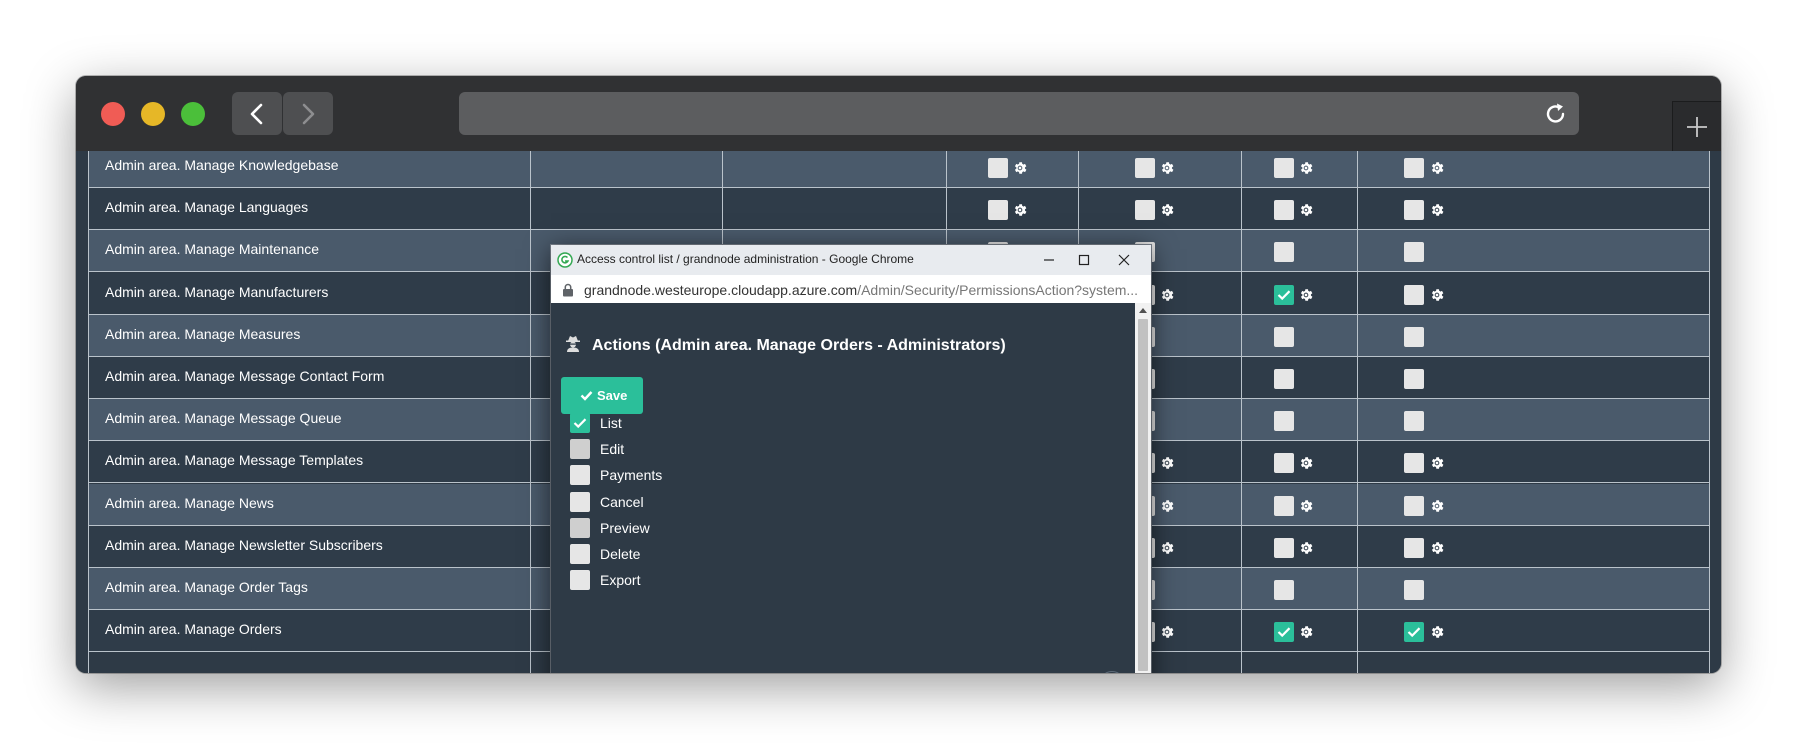 The width and height of the screenshot is (1797, 750). I want to click on scroll-thumb, so click(1143, 495).